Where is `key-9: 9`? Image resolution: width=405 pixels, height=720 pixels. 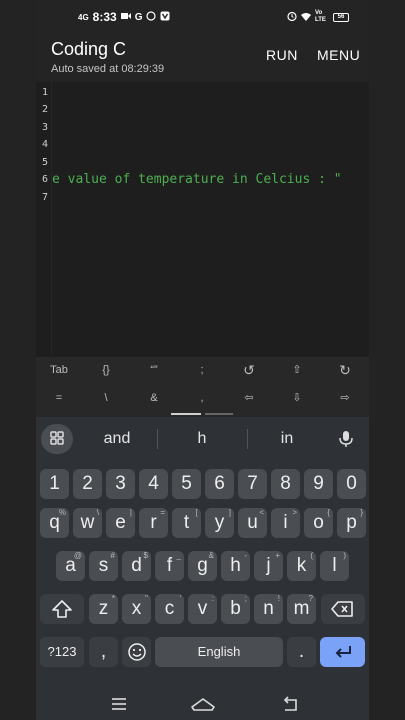
key-9: 9 is located at coordinates (318, 484).